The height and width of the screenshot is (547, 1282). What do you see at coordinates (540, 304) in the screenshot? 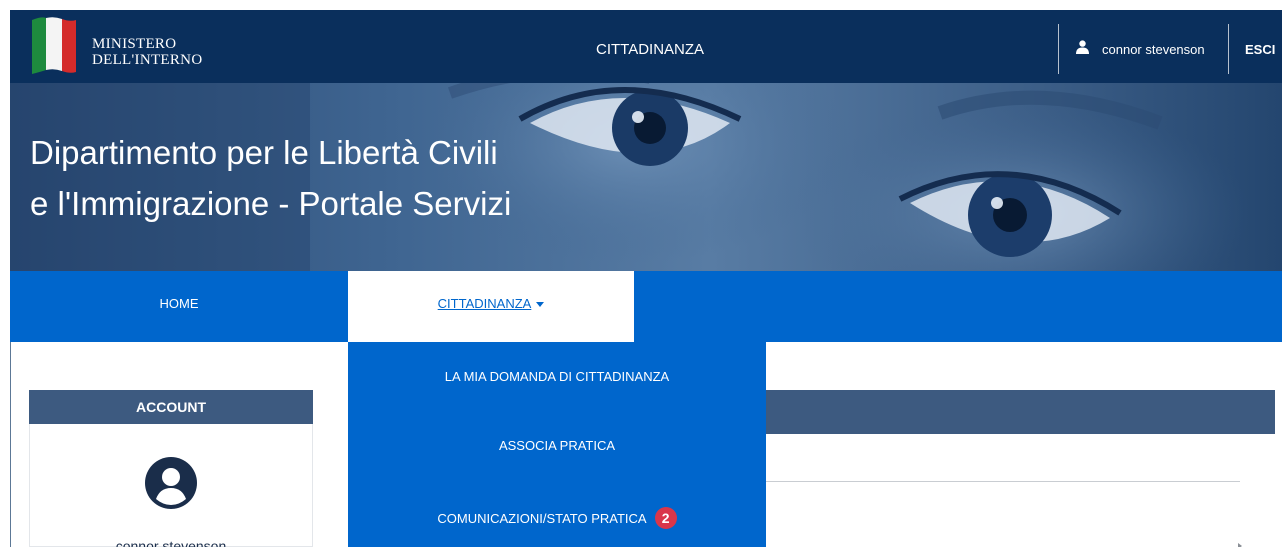
I see `caret-down-icon` at bounding box center [540, 304].